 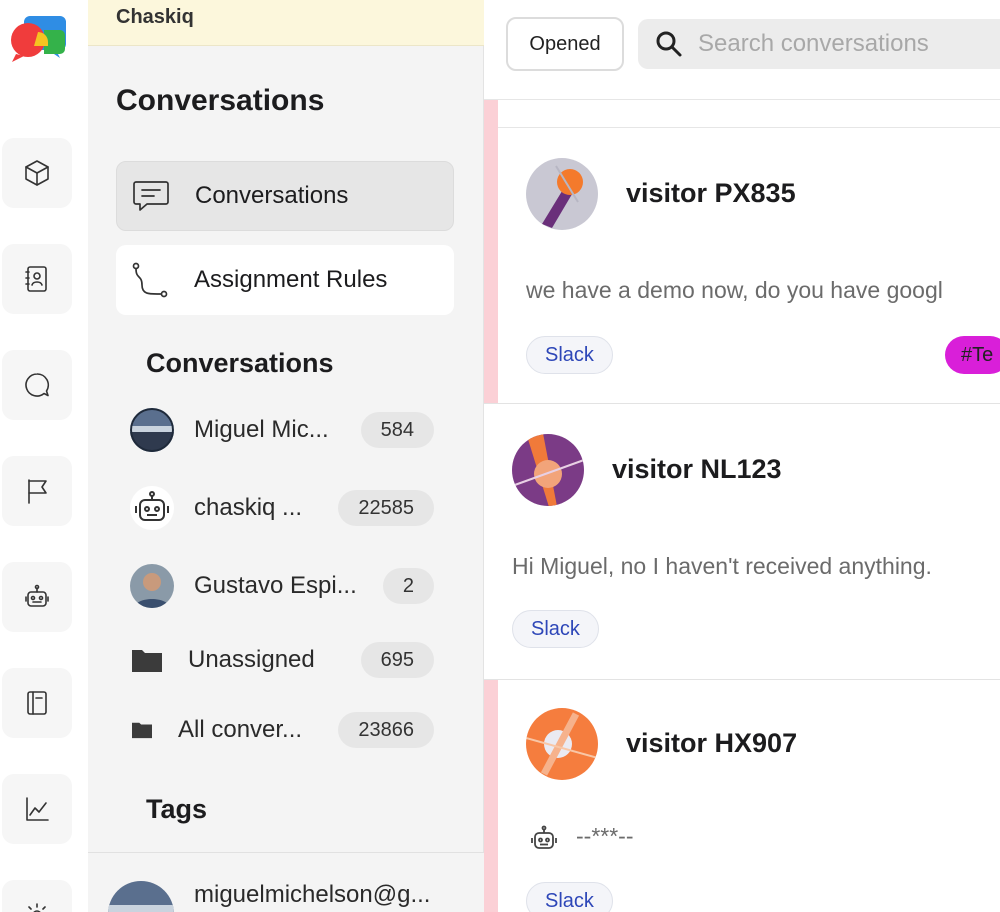 I want to click on folder-filter-all-conversations: All conver... 23866, so click(x=282, y=730).